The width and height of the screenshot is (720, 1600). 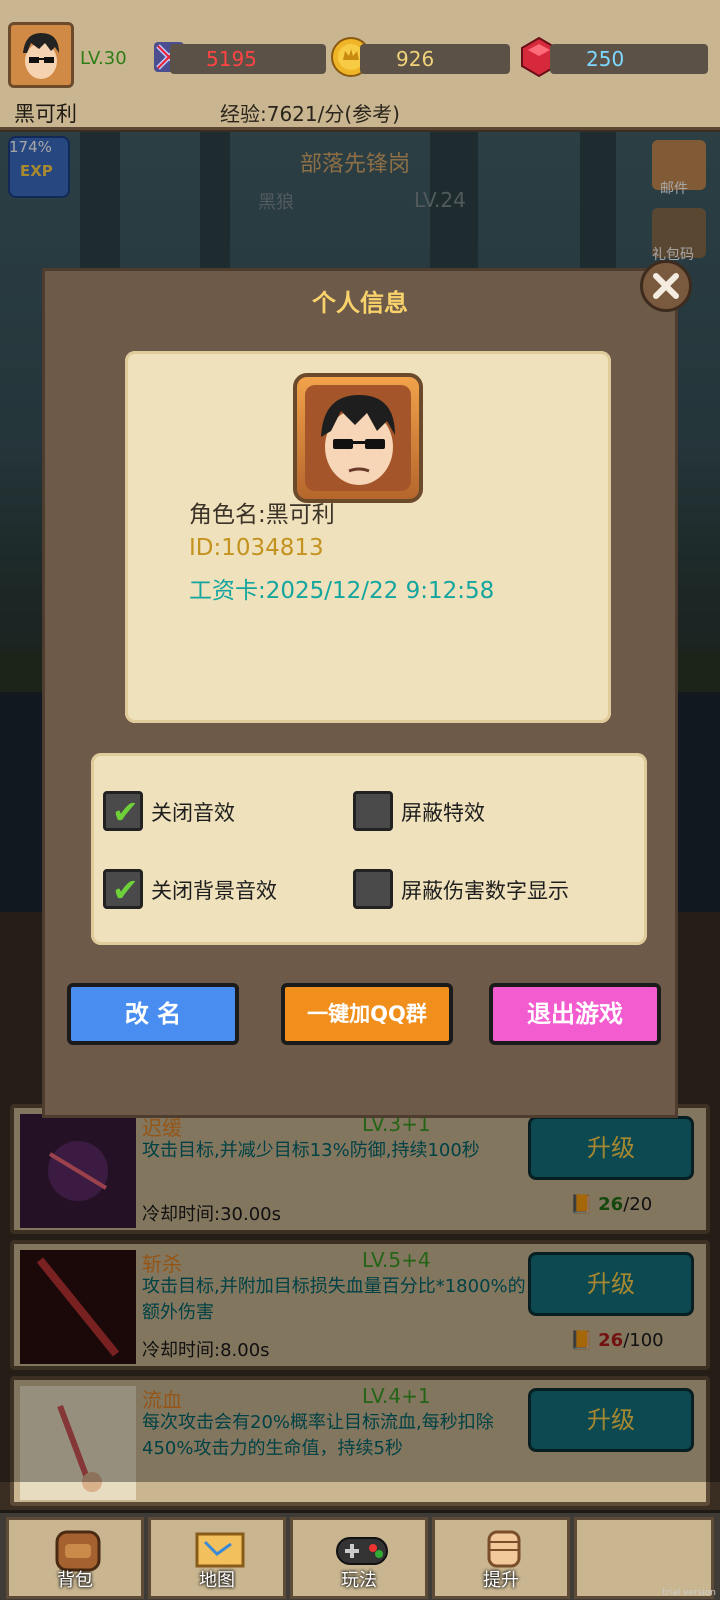 What do you see at coordinates (75, 1580) in the screenshot?
I see `nav-bag-label: 背包` at bounding box center [75, 1580].